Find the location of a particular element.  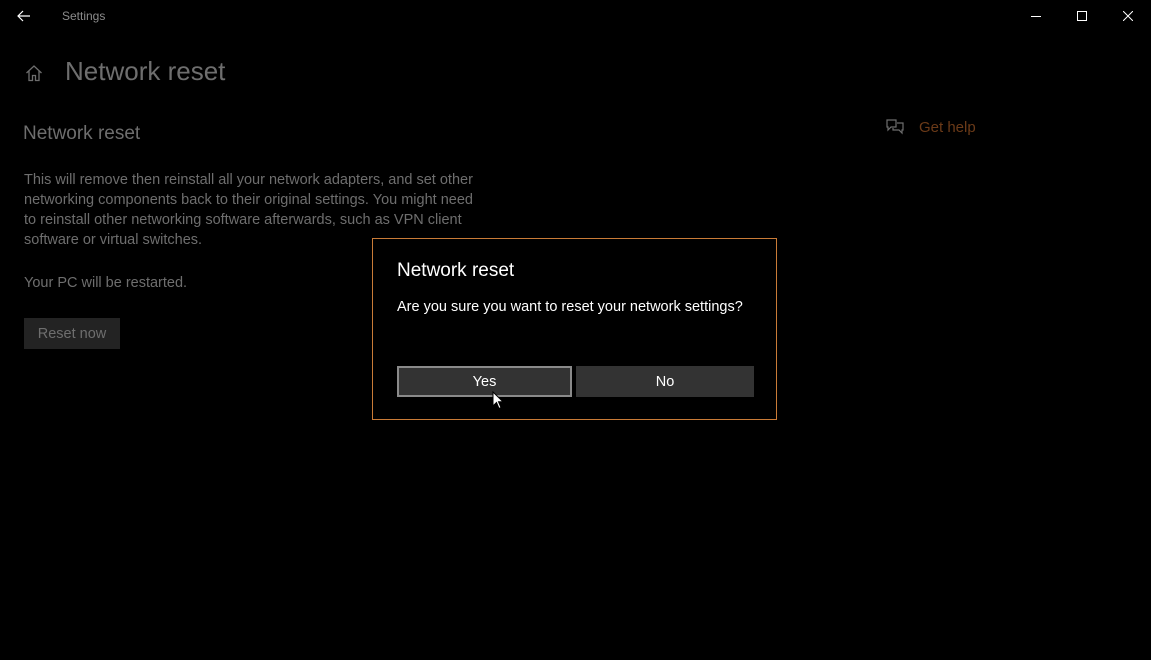

chat-help-icon is located at coordinates (895, 127).